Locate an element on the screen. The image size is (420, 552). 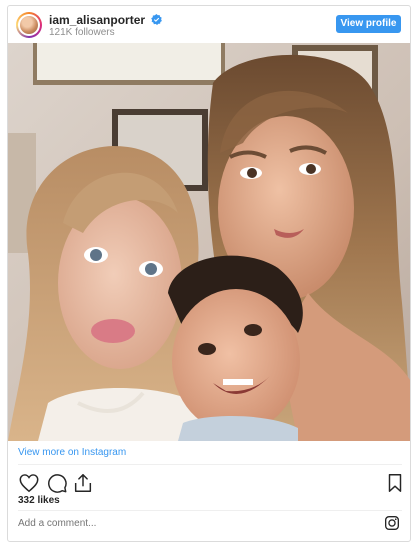
follower-count: 121K followers is located at coordinates (82, 32).